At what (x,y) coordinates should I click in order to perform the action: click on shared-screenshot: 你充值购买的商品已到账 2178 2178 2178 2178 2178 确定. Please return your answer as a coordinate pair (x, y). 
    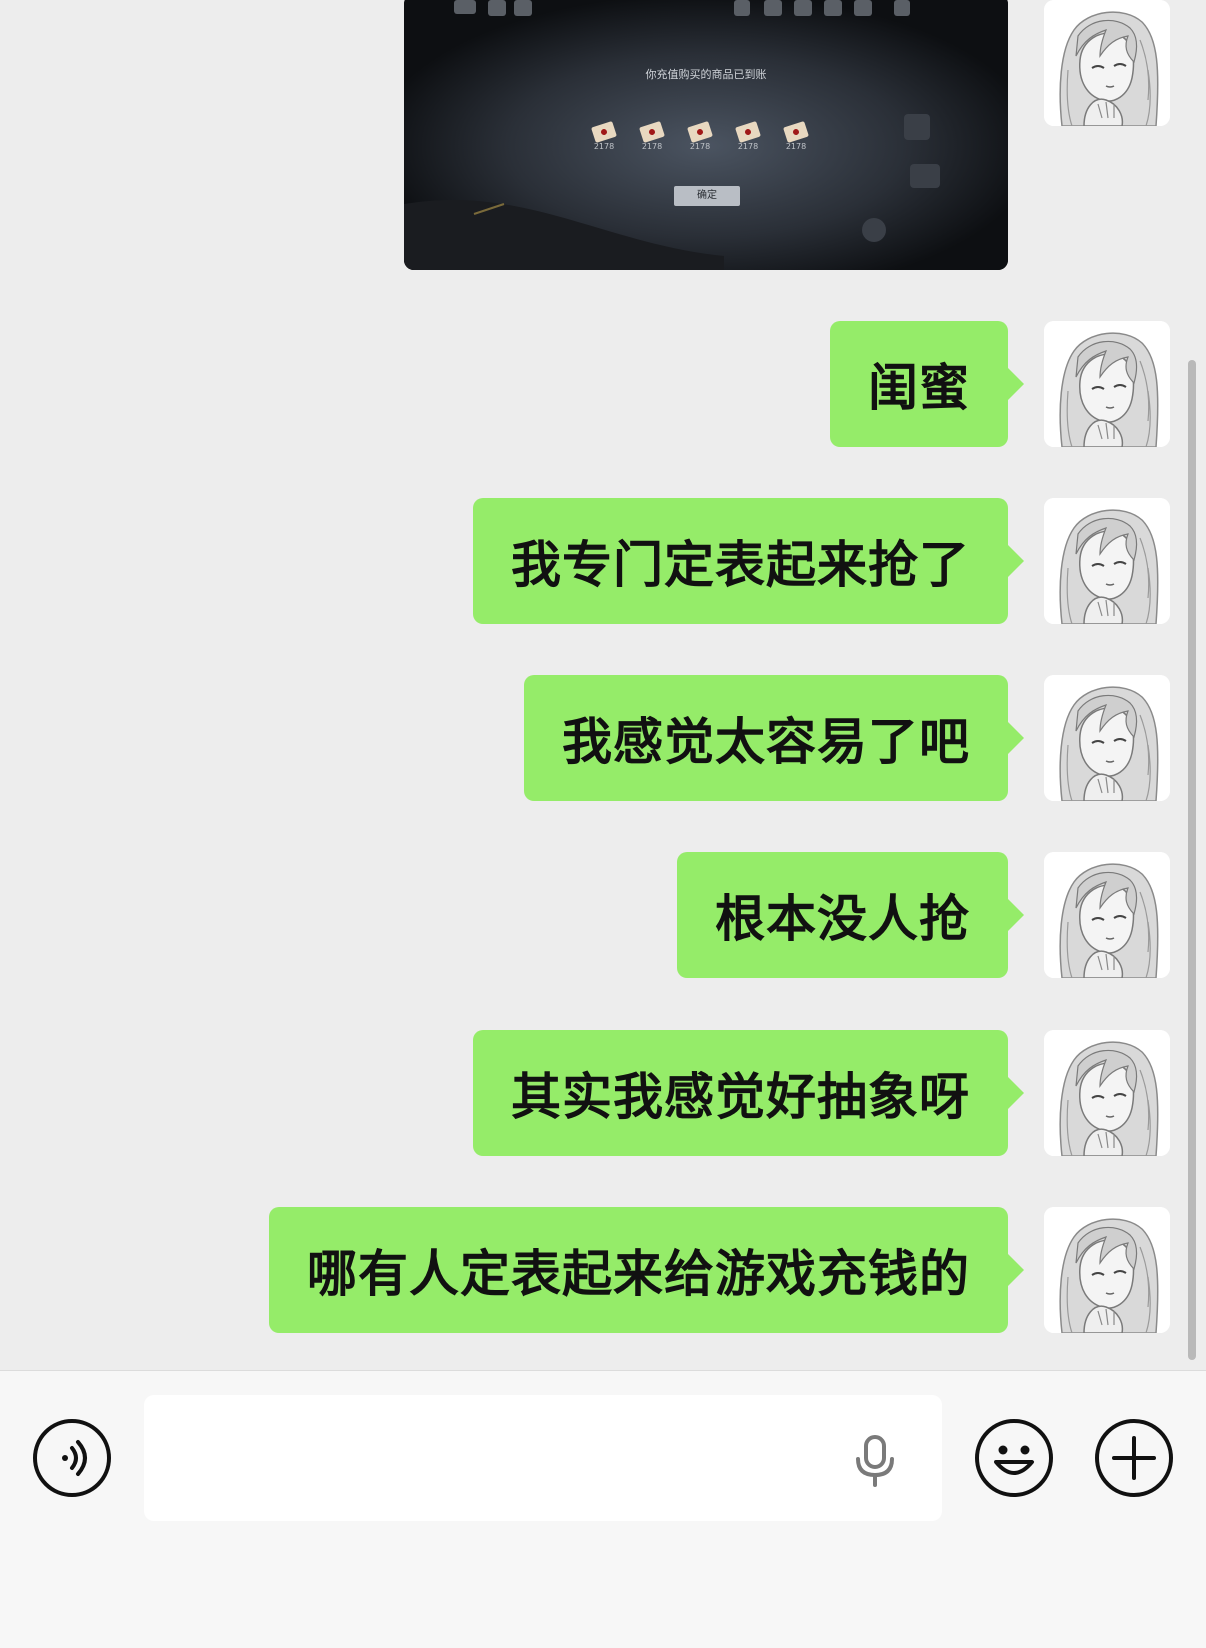
    Looking at the image, I should click on (706, 135).